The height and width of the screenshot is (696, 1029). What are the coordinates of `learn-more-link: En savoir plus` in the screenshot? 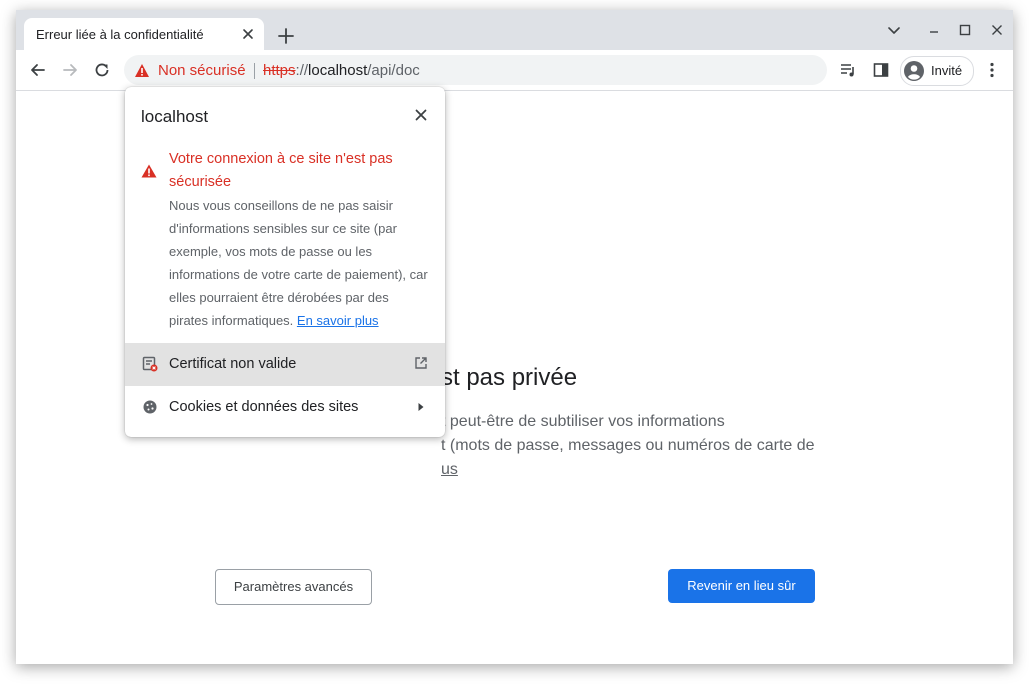 It's located at (338, 320).